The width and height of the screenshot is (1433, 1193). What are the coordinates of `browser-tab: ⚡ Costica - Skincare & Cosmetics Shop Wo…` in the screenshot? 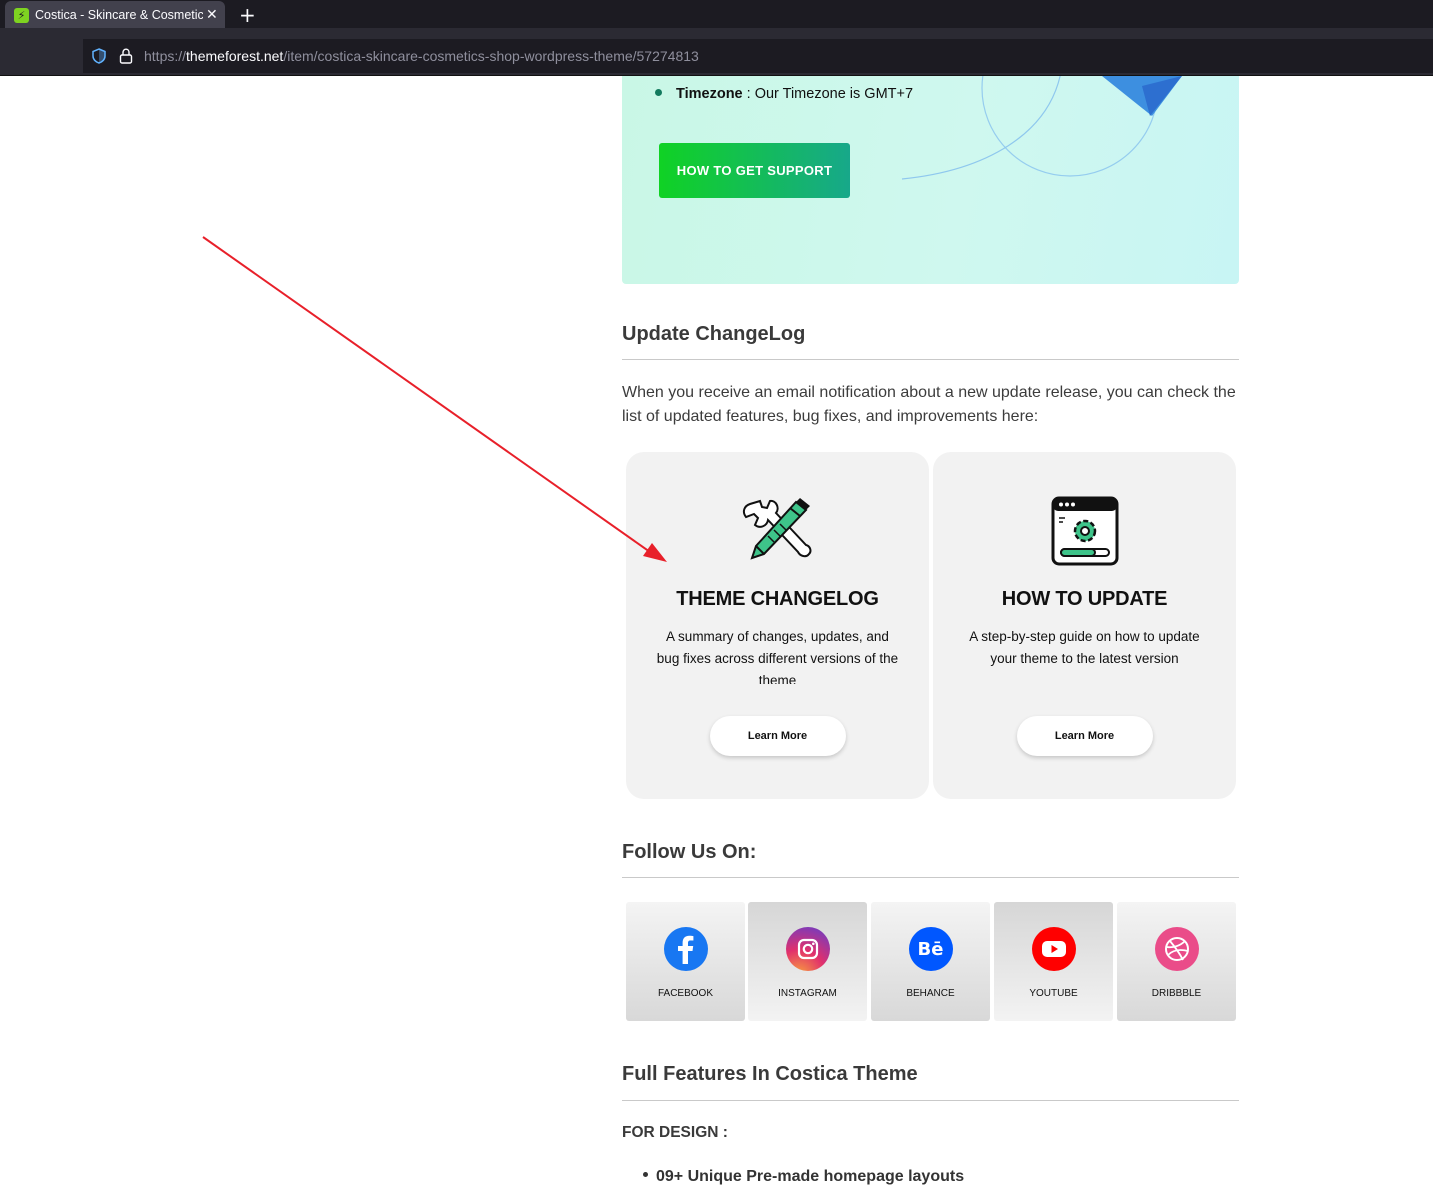 It's located at (115, 15).